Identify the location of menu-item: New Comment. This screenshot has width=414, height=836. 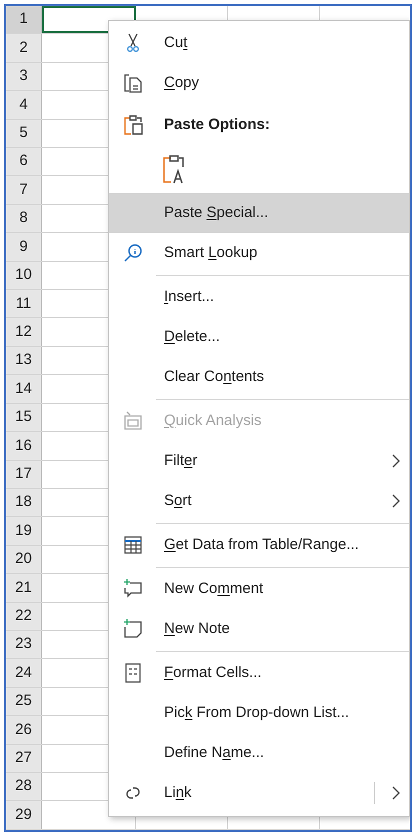
(259, 589).